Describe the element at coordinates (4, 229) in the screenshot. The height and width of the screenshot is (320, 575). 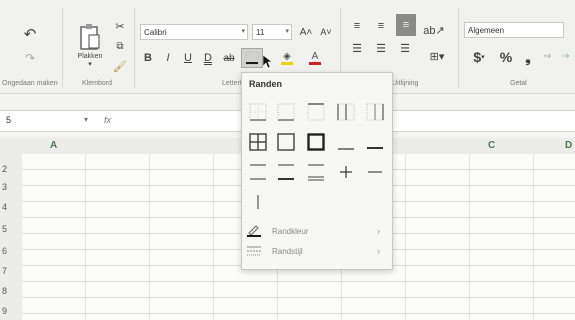
I see `row-header: 5` at that location.